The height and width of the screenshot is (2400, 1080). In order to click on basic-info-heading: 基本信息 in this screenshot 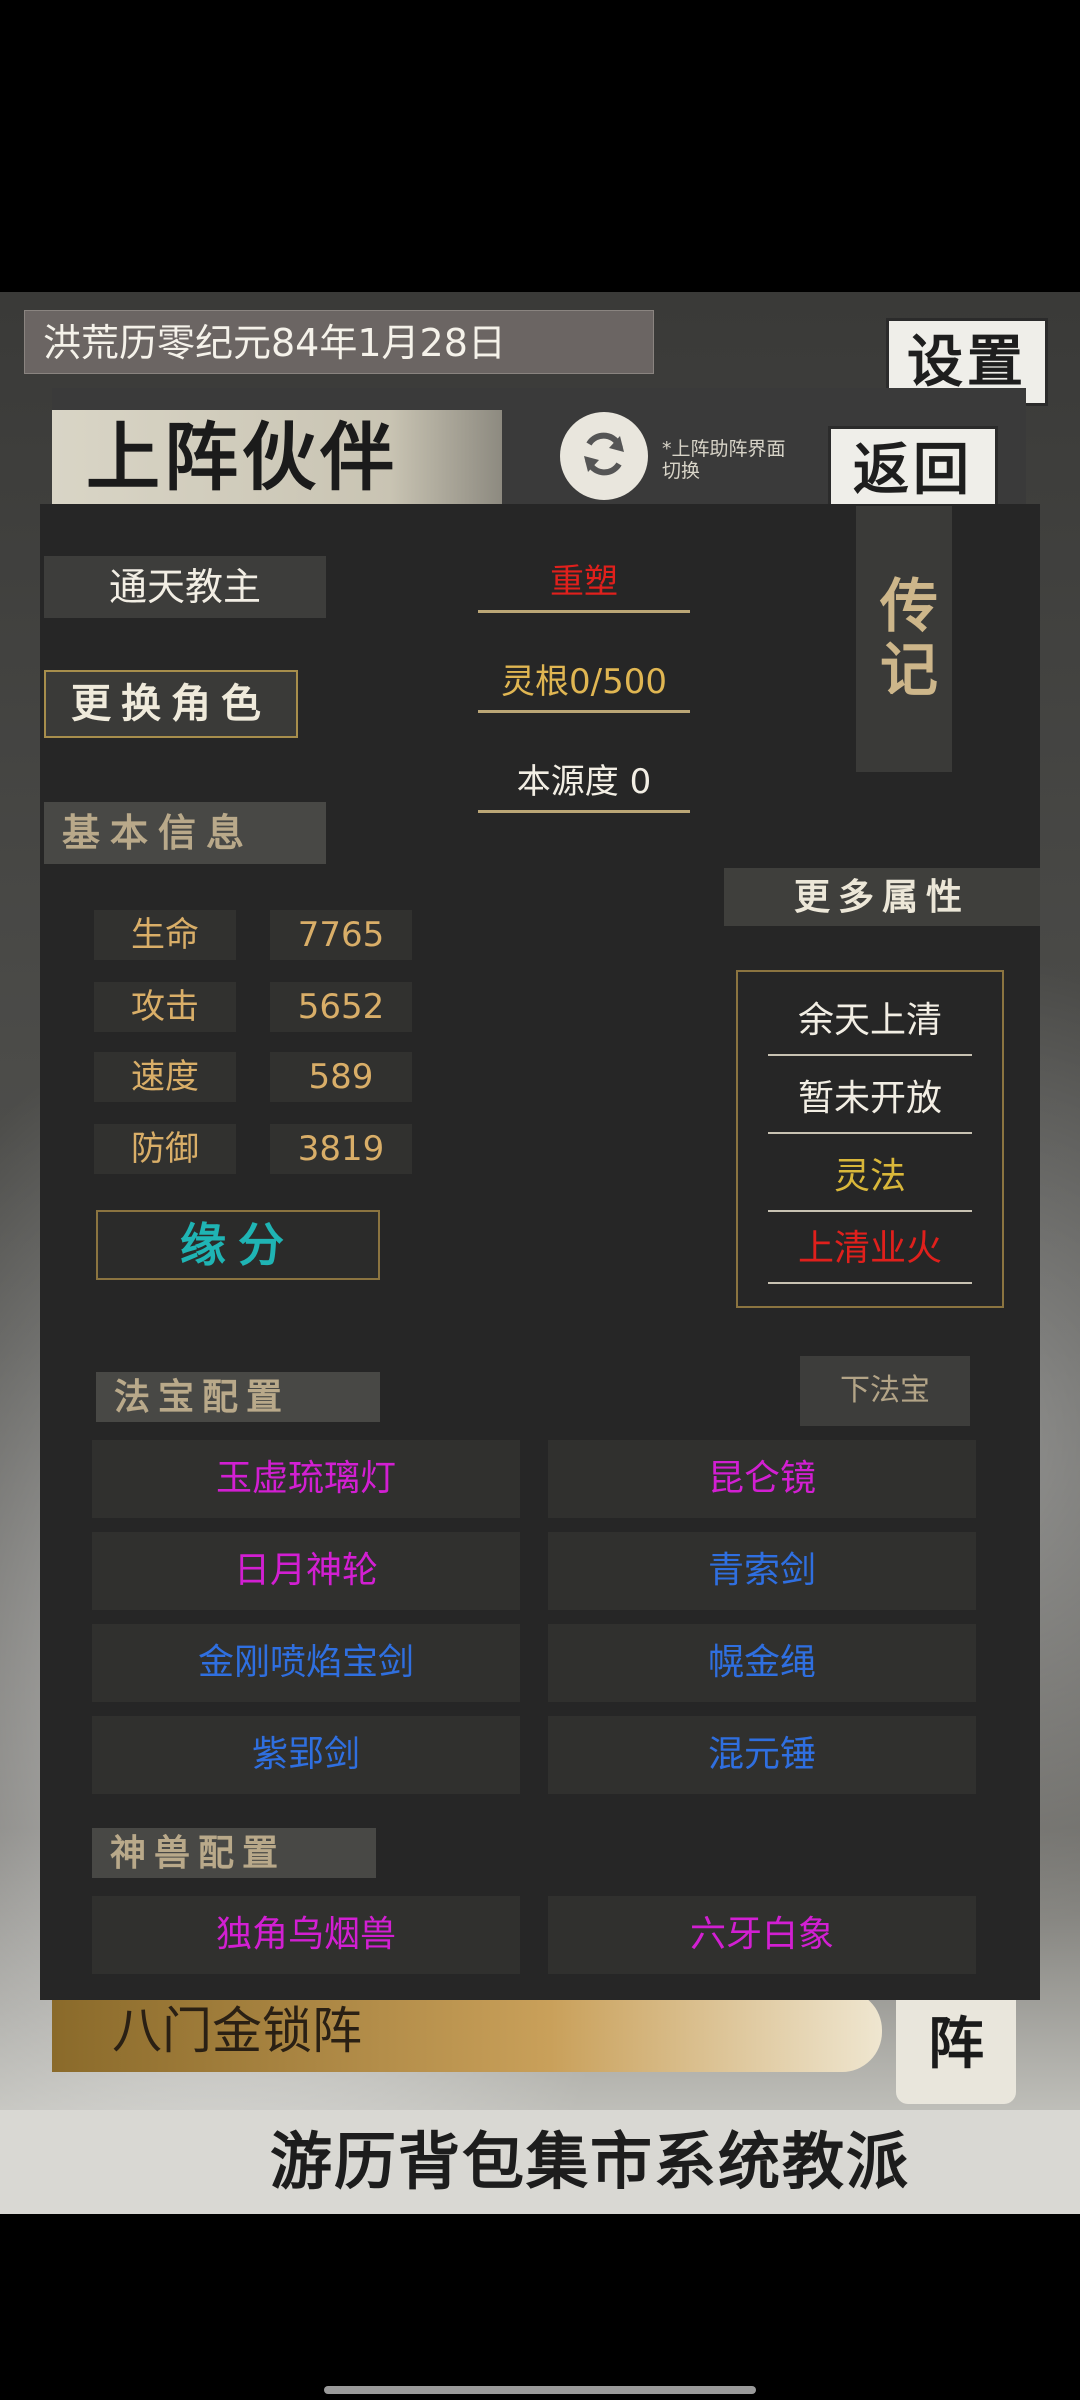, I will do `click(185, 833)`.